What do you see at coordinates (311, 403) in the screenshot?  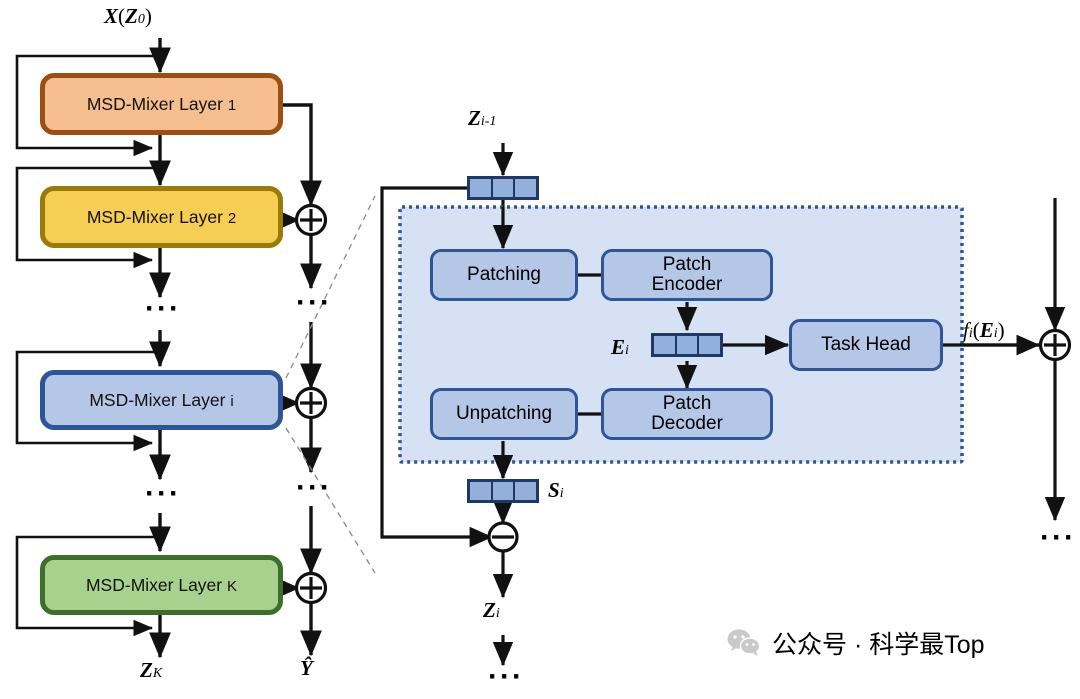 I see `sum-node-i` at bounding box center [311, 403].